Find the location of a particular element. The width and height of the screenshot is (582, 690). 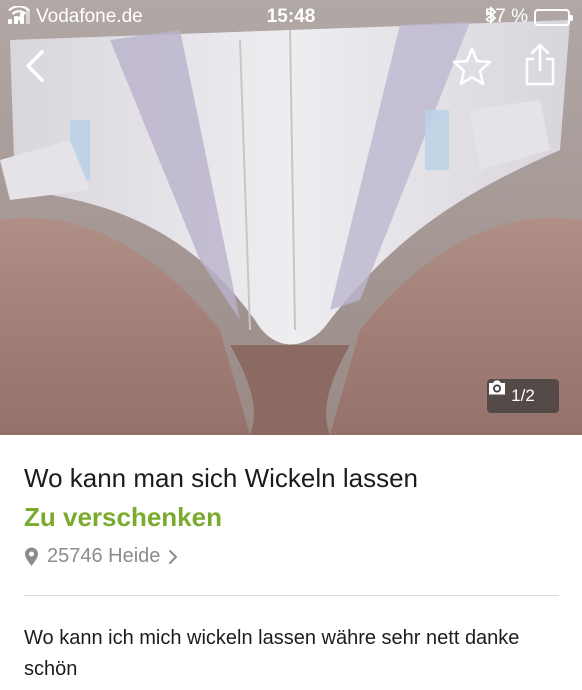

share-button is located at coordinates (540, 65).